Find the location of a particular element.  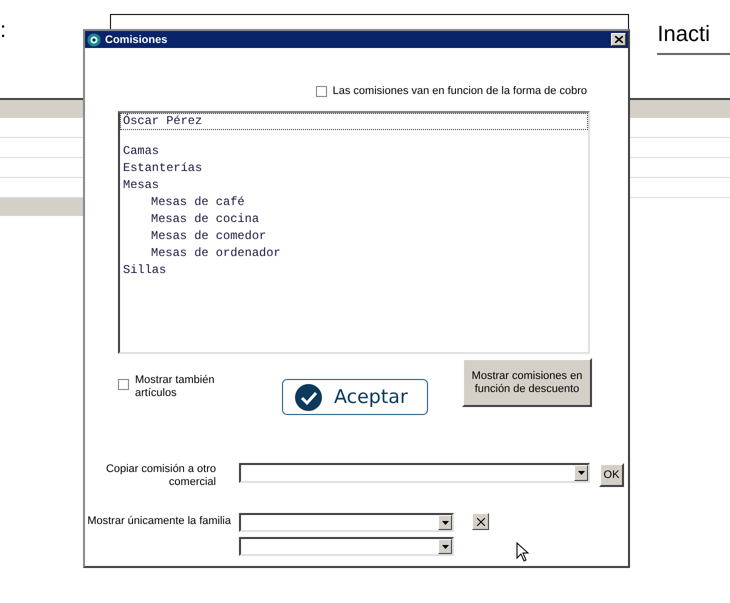

status-text: Inacti is located at coordinates (693, 38).